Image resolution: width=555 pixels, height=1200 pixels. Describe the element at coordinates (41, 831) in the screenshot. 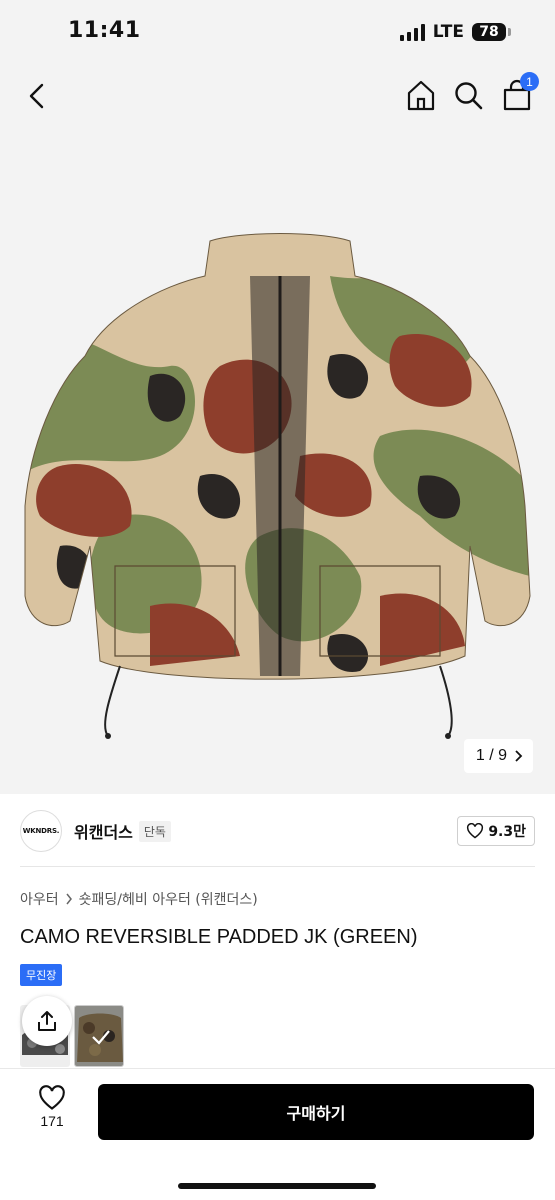

I see `brand-logo: WKNDRS.` at that location.